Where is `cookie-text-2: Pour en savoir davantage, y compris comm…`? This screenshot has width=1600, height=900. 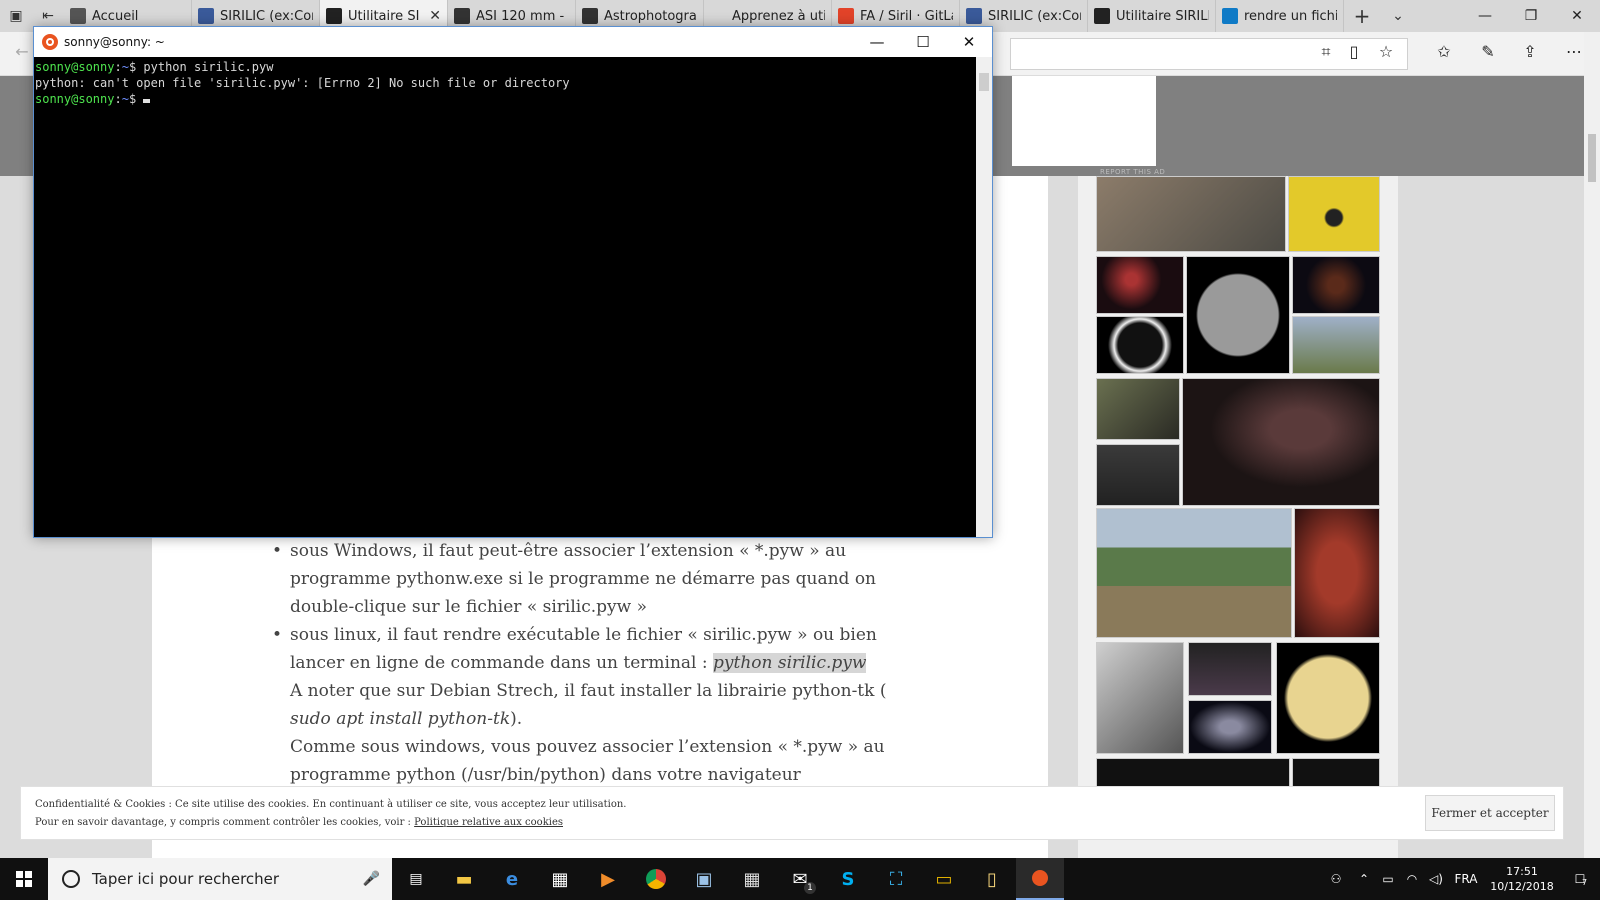
cookie-text-2: Pour en savoir davantage, y compris comm… is located at coordinates (299, 822).